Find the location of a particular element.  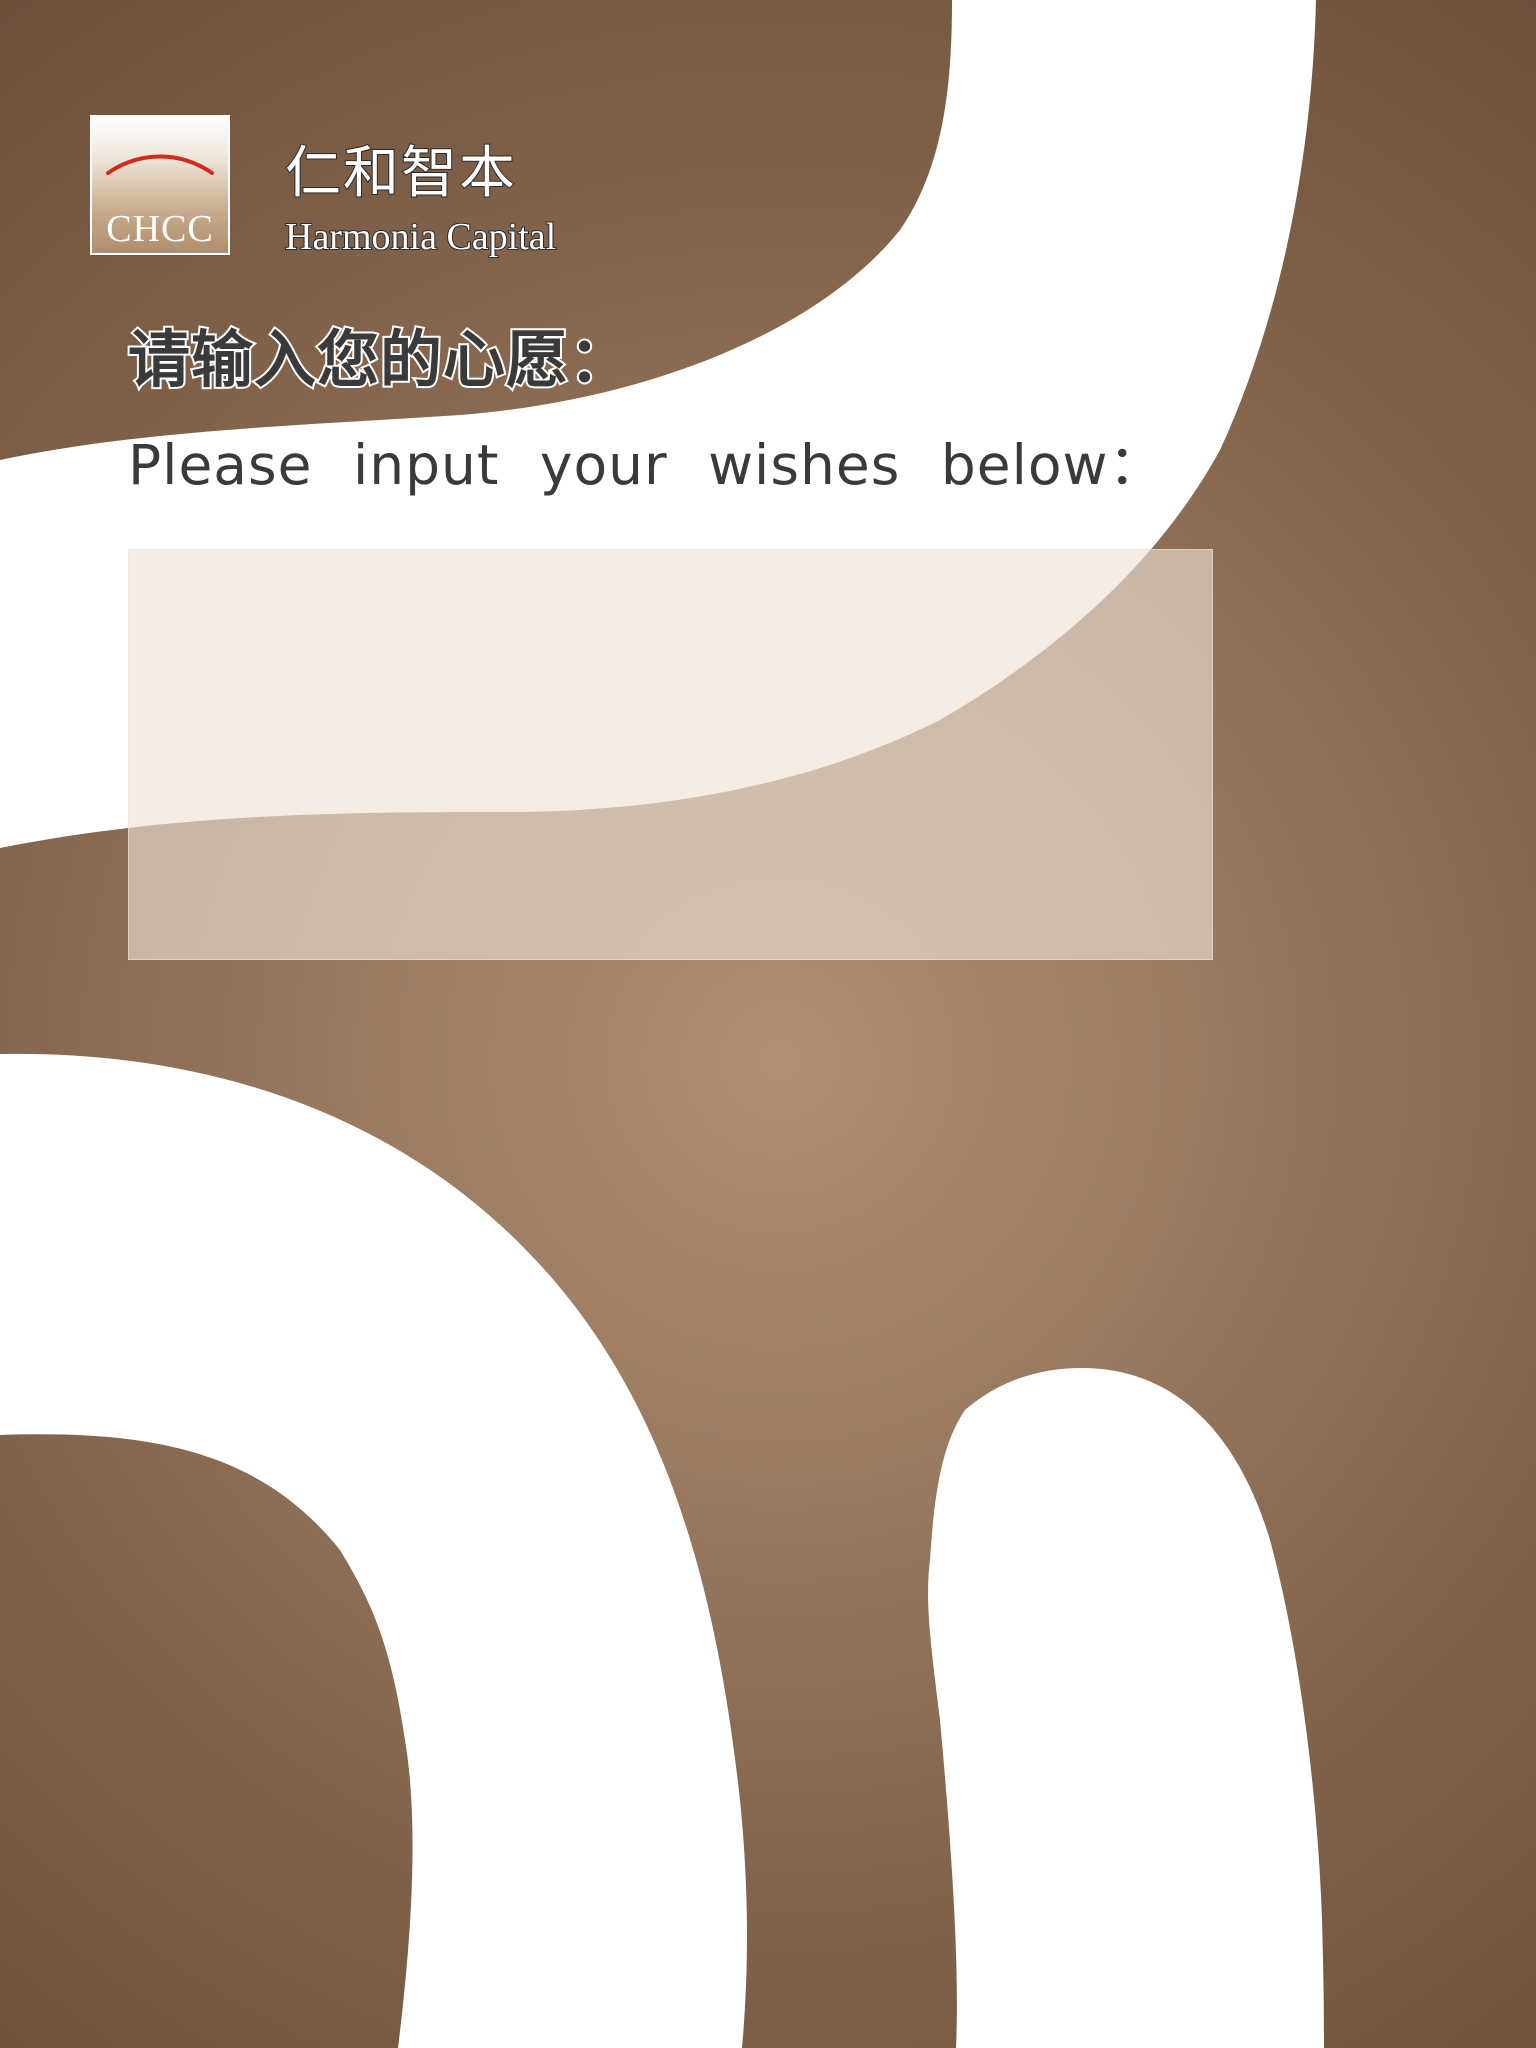

wish-input-field is located at coordinates (670, 754).